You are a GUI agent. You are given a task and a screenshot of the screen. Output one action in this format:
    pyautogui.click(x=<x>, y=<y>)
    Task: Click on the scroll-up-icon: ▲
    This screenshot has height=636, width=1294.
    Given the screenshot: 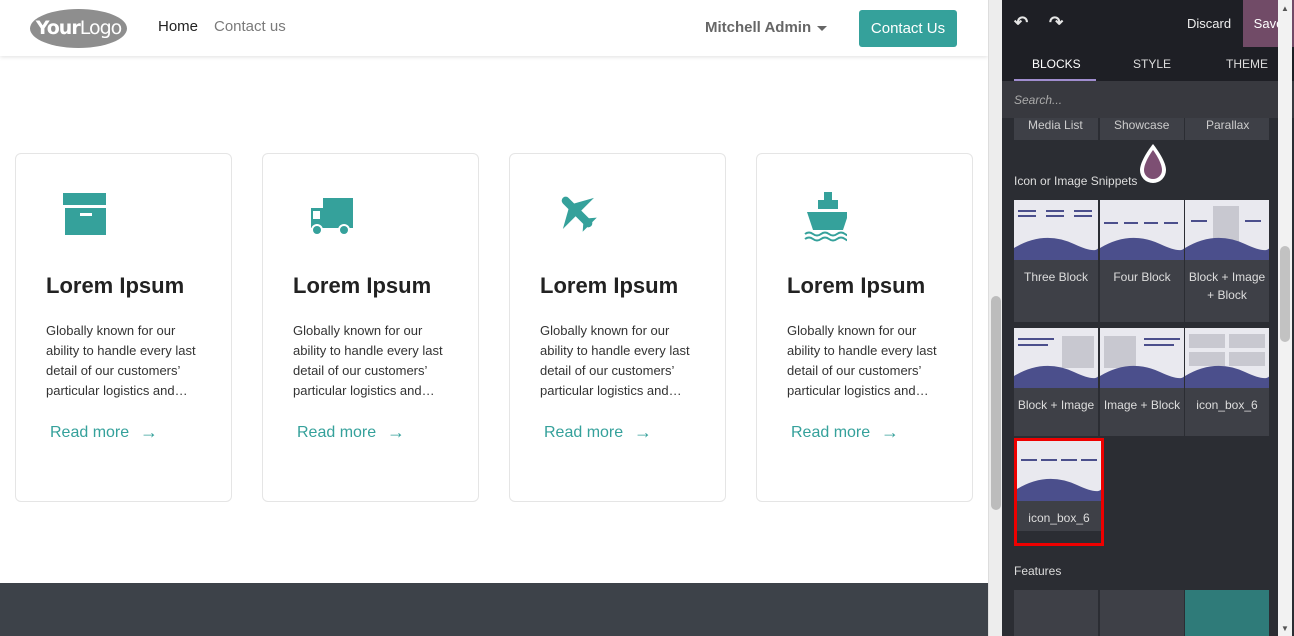 What is the action you would take?
    pyautogui.click(x=1285, y=8)
    